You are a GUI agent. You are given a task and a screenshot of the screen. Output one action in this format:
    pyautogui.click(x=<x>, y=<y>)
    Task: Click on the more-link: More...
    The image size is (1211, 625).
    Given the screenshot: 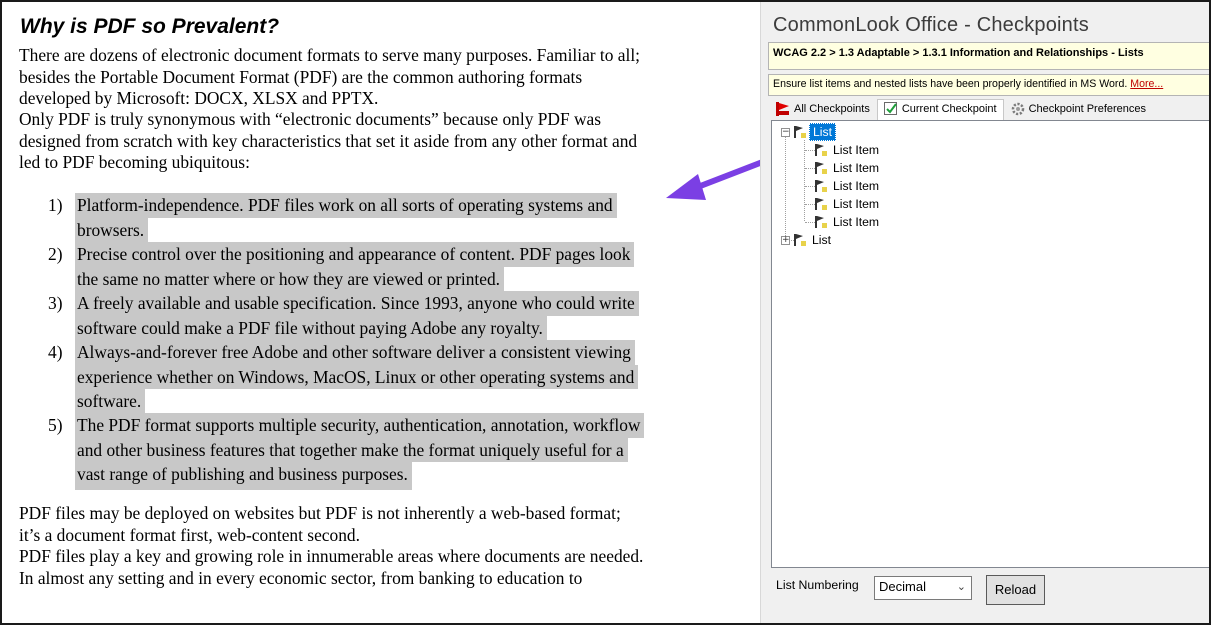 What is the action you would take?
    pyautogui.click(x=1146, y=84)
    